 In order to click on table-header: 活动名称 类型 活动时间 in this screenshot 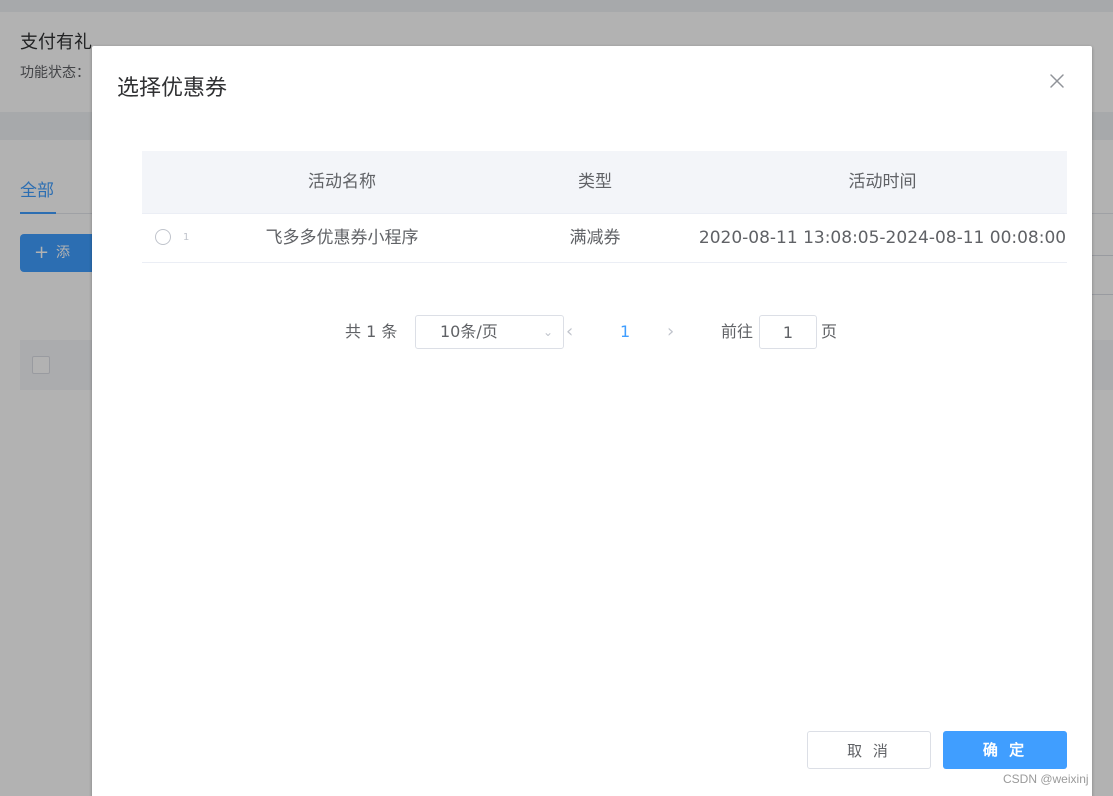, I will do `click(604, 182)`.